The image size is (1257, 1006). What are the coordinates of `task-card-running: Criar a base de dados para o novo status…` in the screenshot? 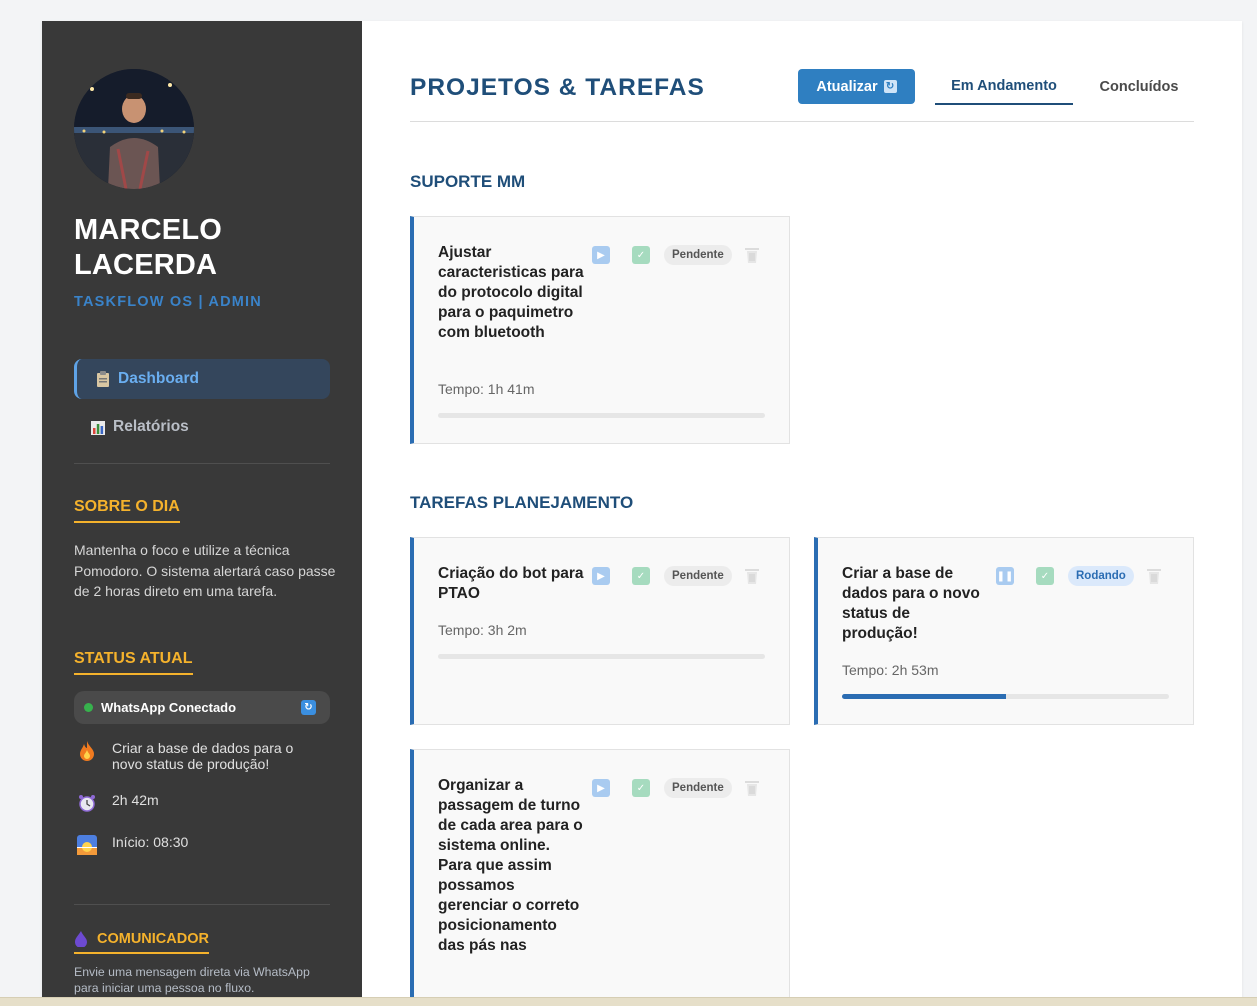 It's located at (1004, 631).